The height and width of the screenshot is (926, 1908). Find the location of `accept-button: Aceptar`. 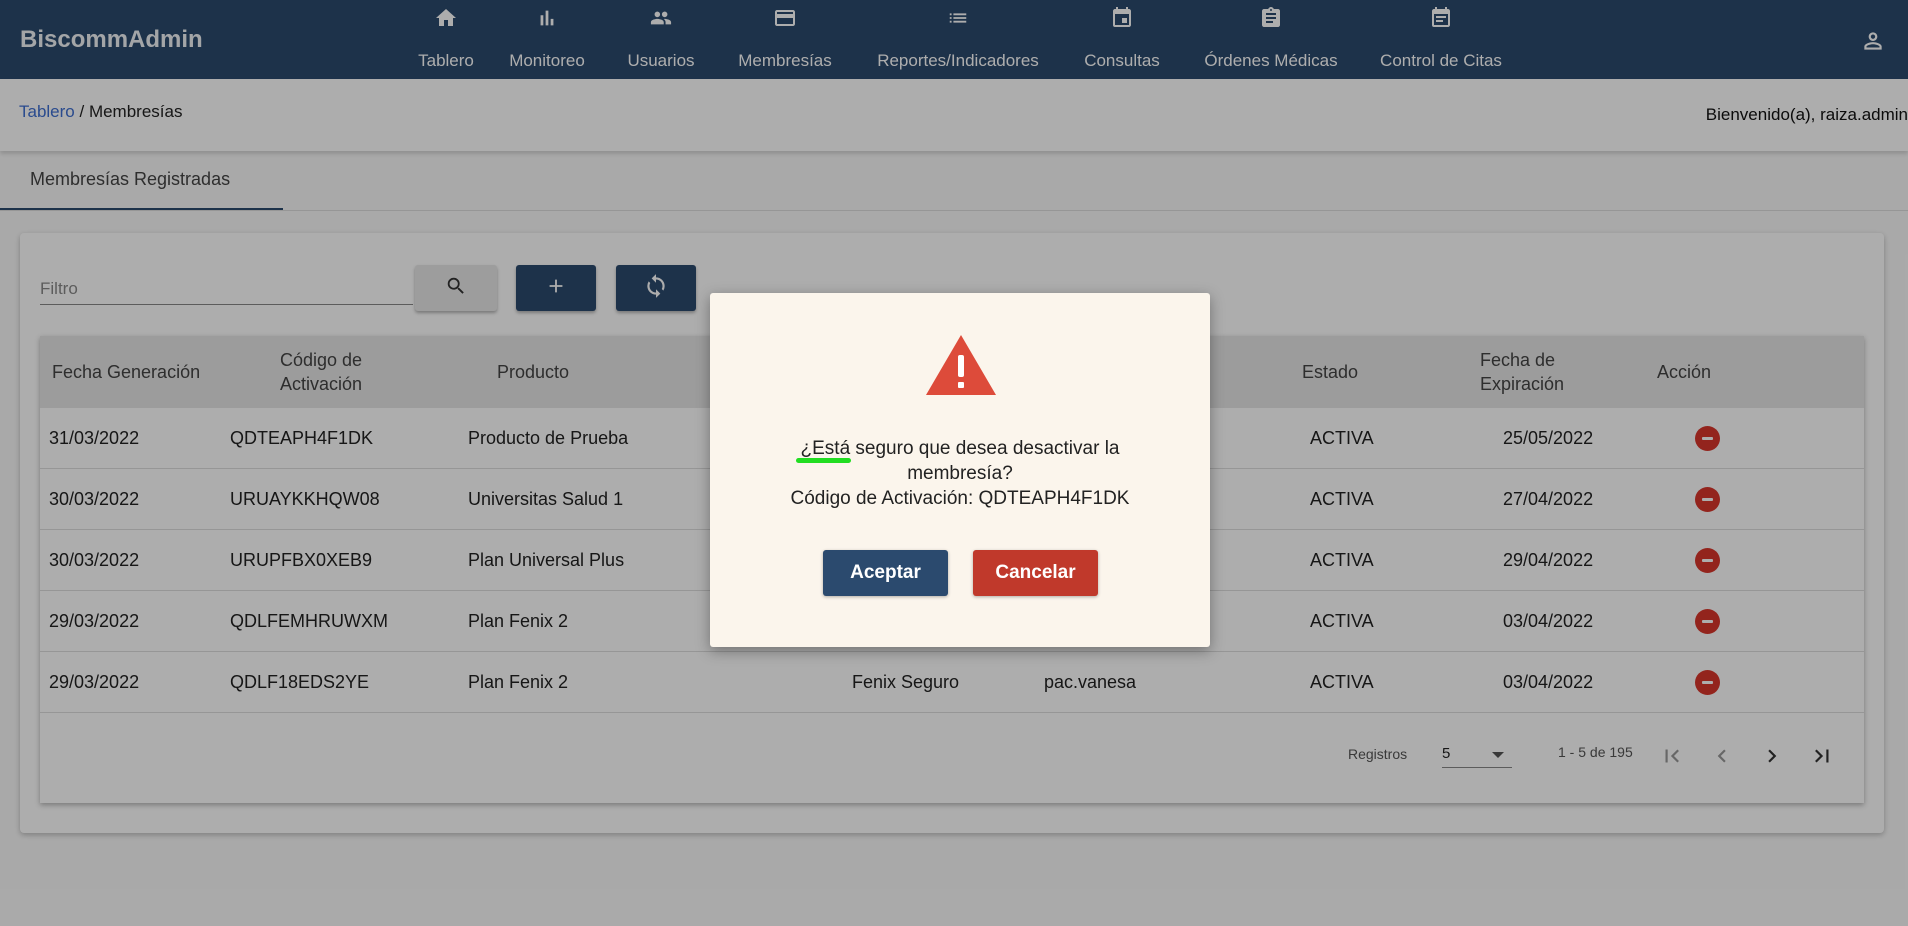

accept-button: Aceptar is located at coordinates (885, 573).